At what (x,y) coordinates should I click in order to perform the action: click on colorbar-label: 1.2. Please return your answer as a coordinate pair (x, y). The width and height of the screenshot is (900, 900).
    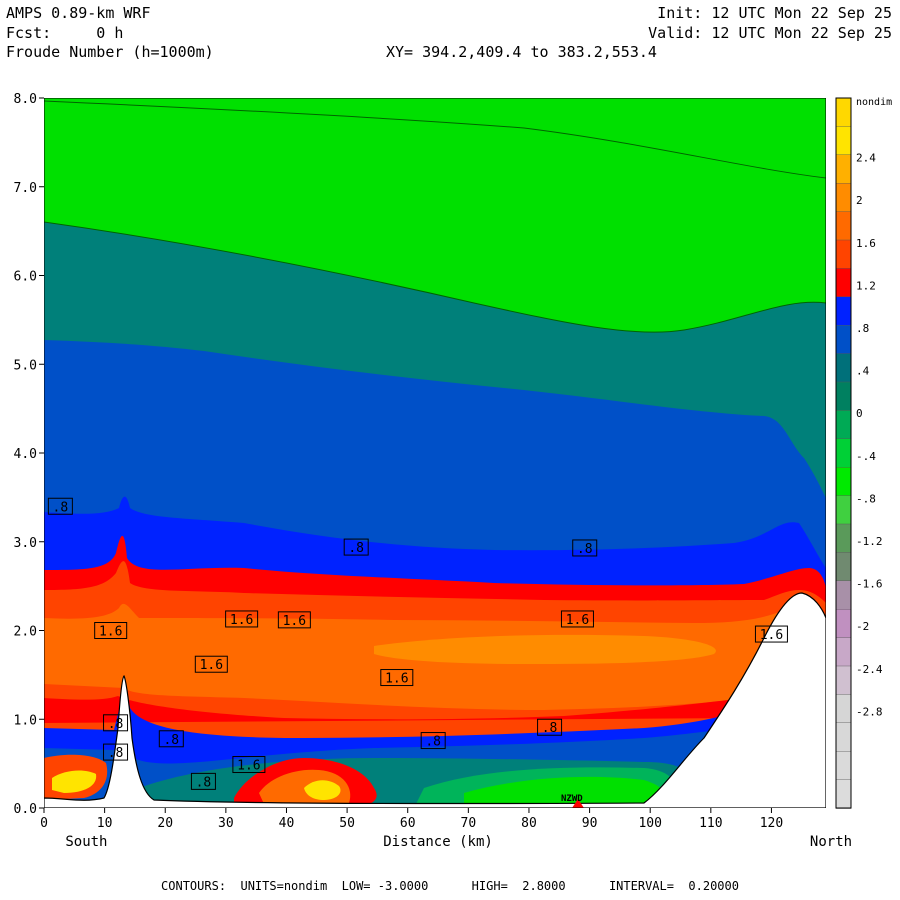
    Looking at the image, I should click on (866, 285).